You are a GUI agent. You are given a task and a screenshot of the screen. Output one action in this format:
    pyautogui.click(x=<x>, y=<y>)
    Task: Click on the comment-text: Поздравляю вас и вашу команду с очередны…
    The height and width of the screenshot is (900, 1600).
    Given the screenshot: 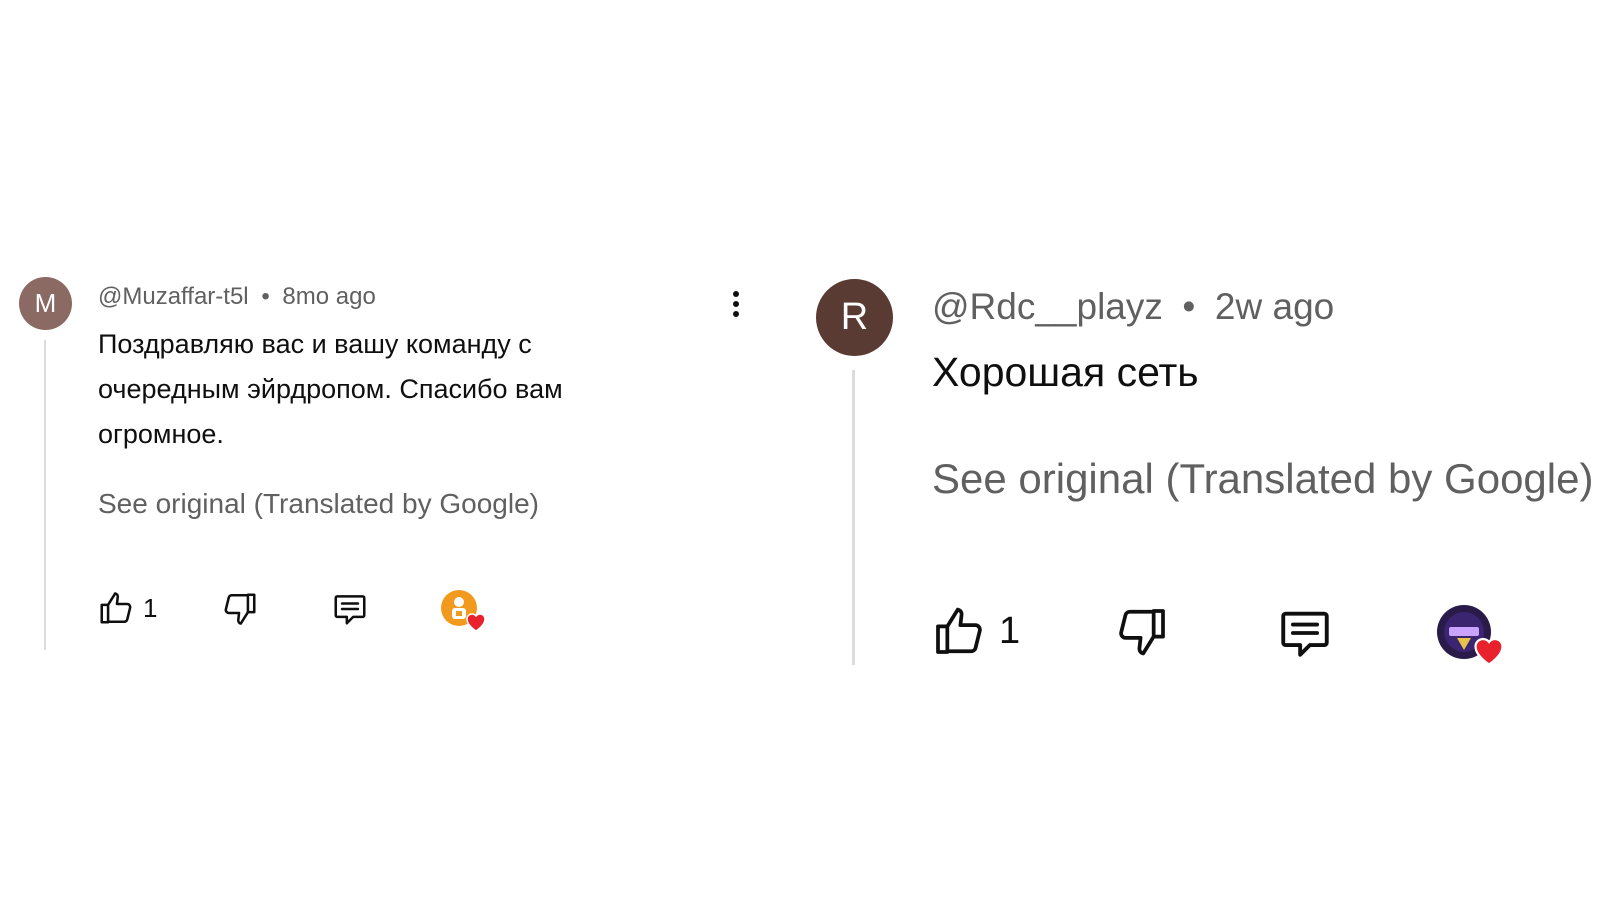 What is the action you would take?
    pyautogui.click(x=330, y=389)
    